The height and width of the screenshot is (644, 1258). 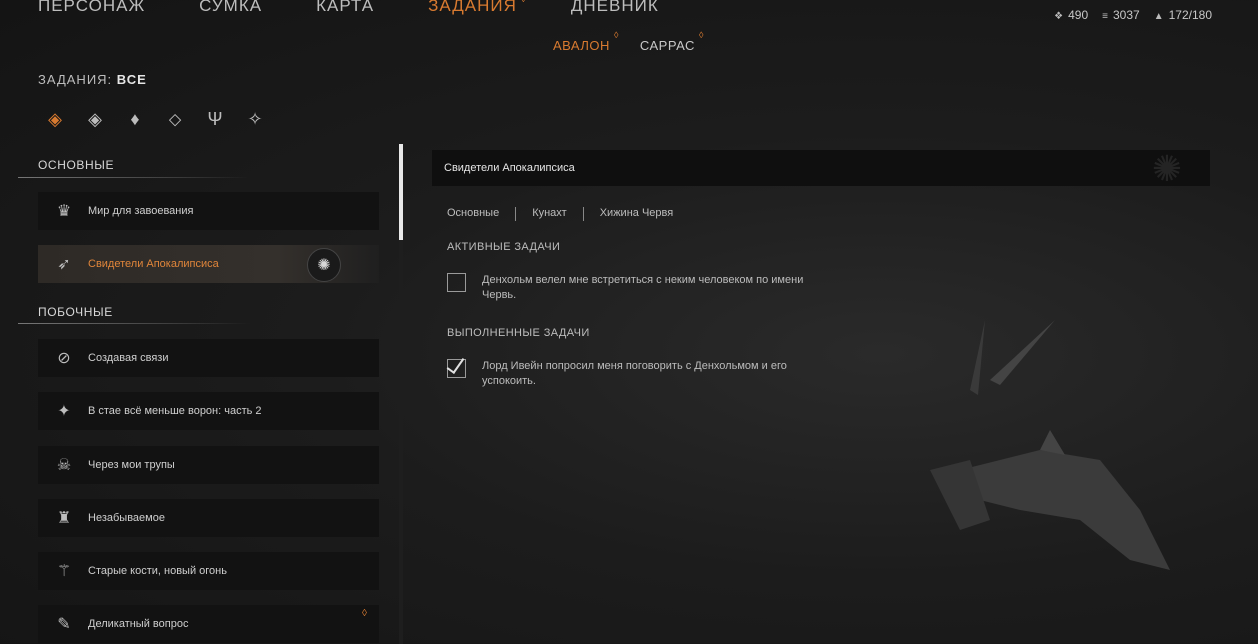 What do you see at coordinates (672, 41) in the screenshot?
I see `tab-sarras: САРРАС ◊` at bounding box center [672, 41].